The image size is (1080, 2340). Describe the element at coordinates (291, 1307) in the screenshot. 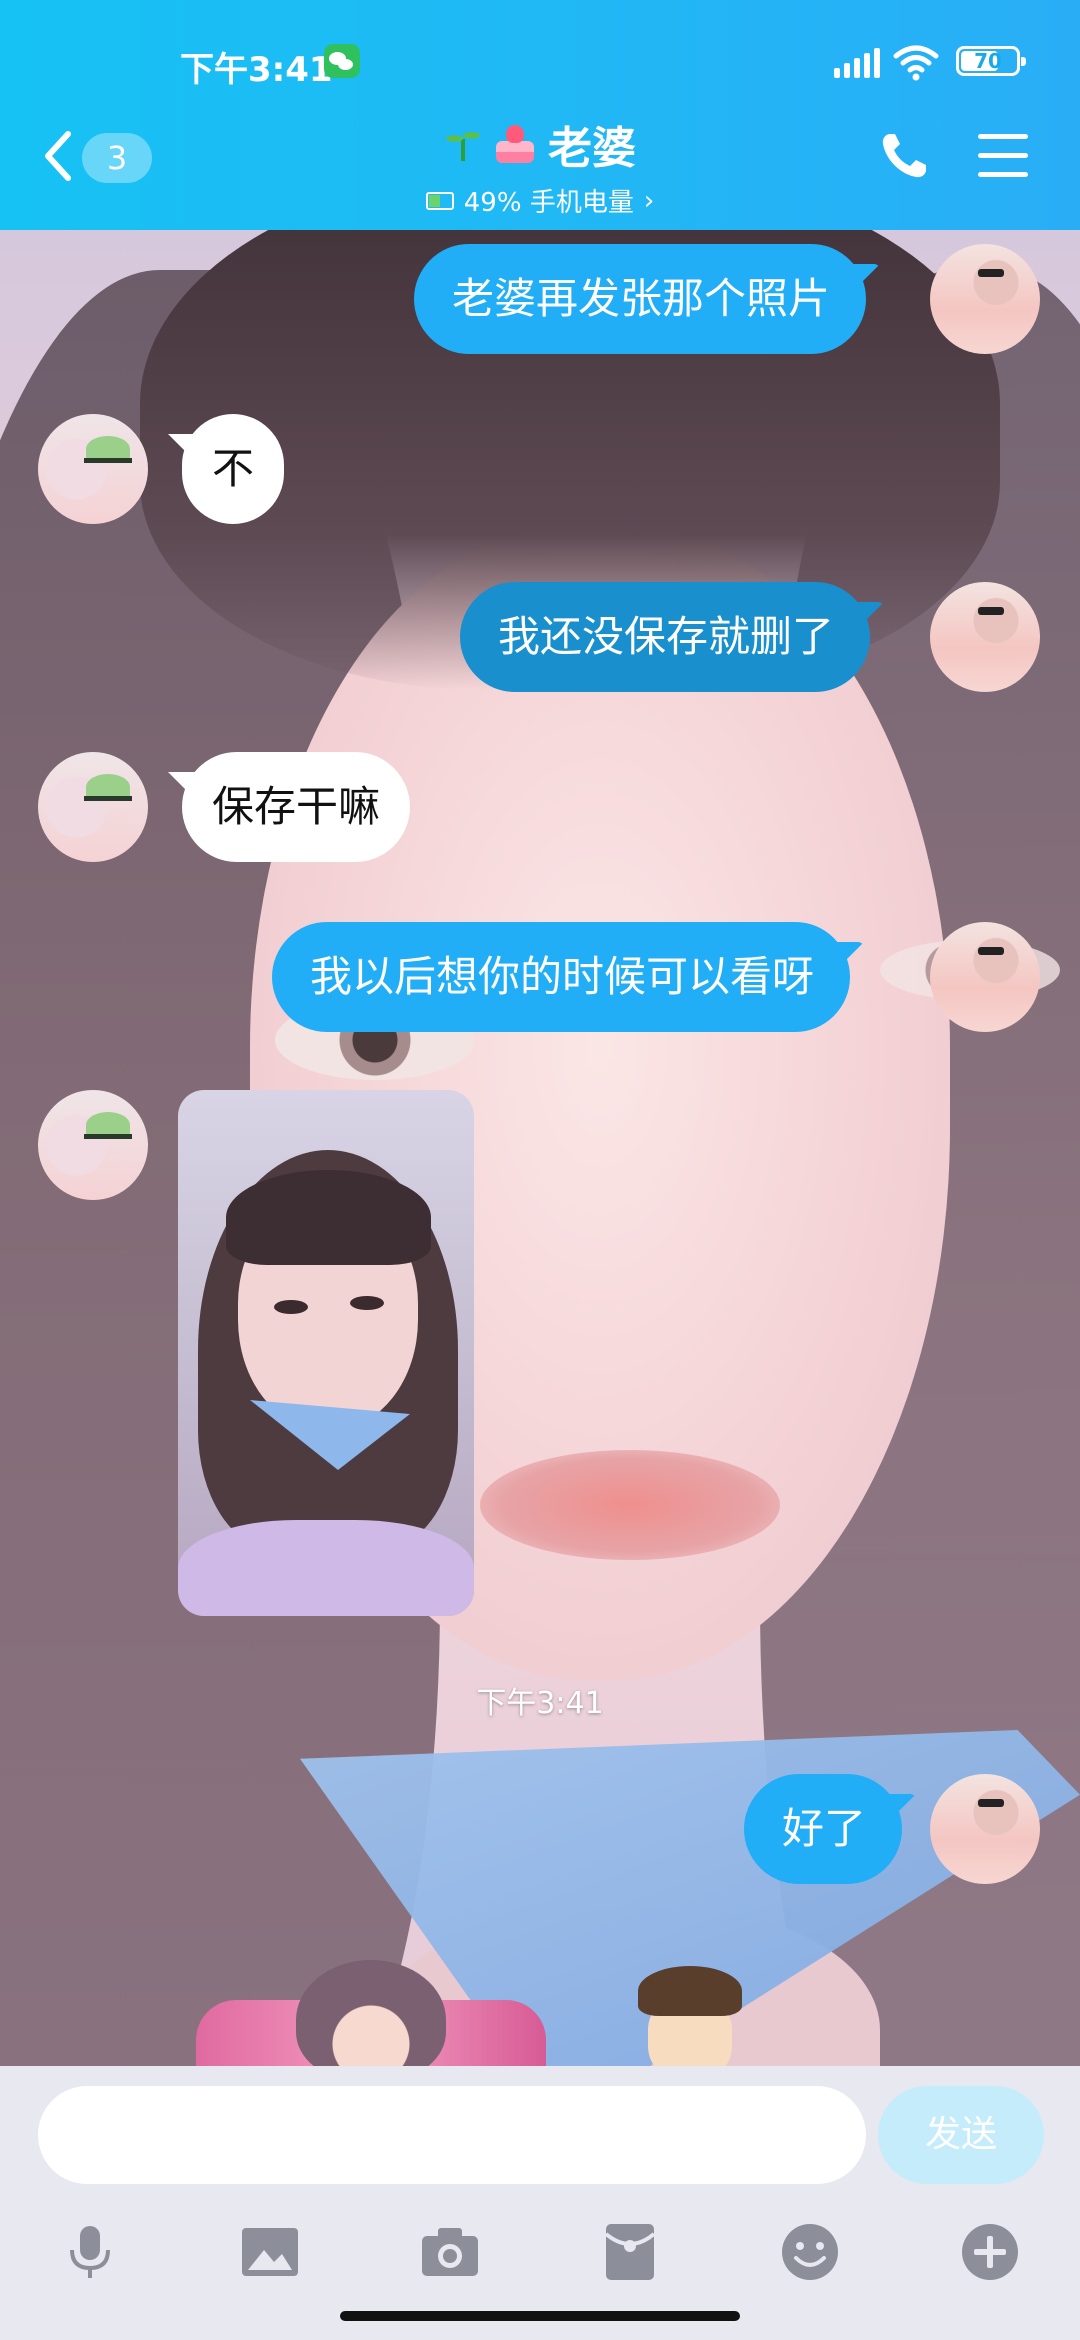

I see `photo-eye-left` at that location.